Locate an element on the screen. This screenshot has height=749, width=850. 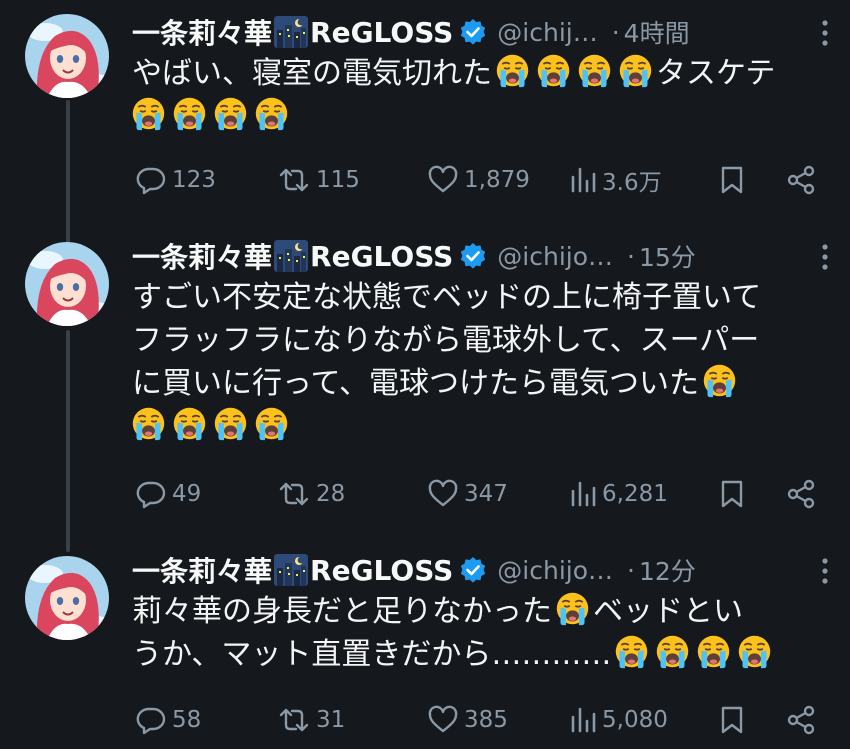
views-button: 6,281 is located at coordinates (619, 494).